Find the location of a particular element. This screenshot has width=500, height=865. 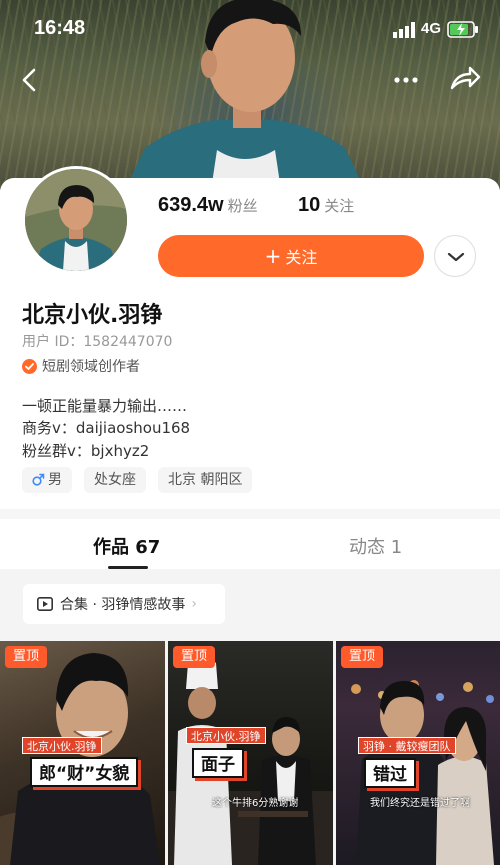

following-stat: 10 关注 is located at coordinates (326, 205).